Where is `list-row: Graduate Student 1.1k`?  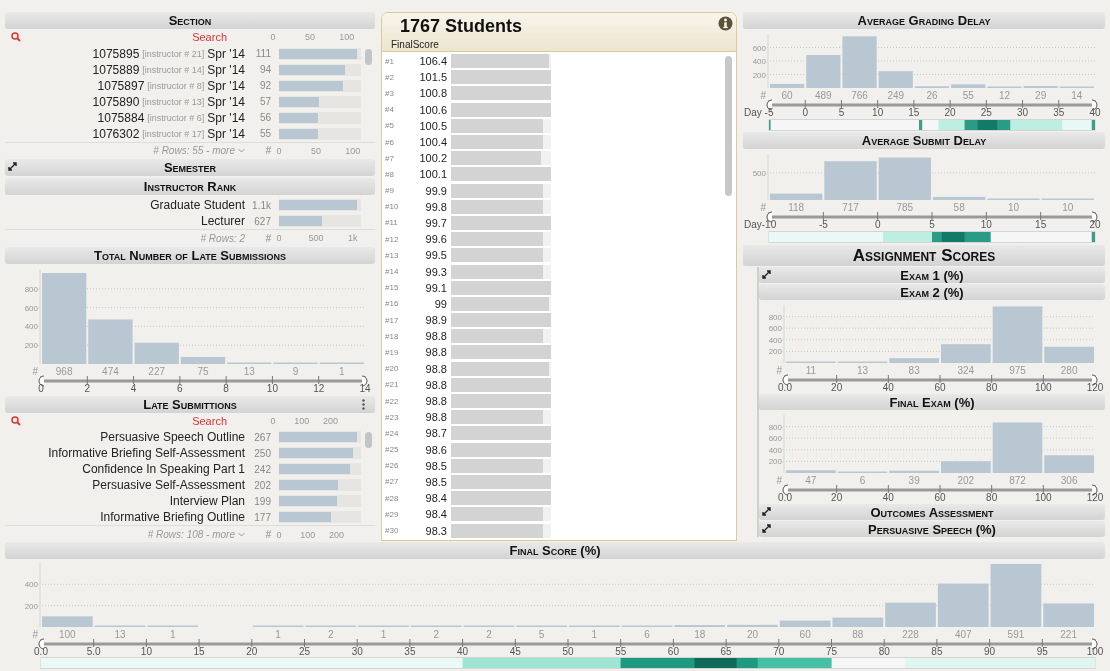
list-row: Graduate Student 1.1k is located at coordinates (190, 205).